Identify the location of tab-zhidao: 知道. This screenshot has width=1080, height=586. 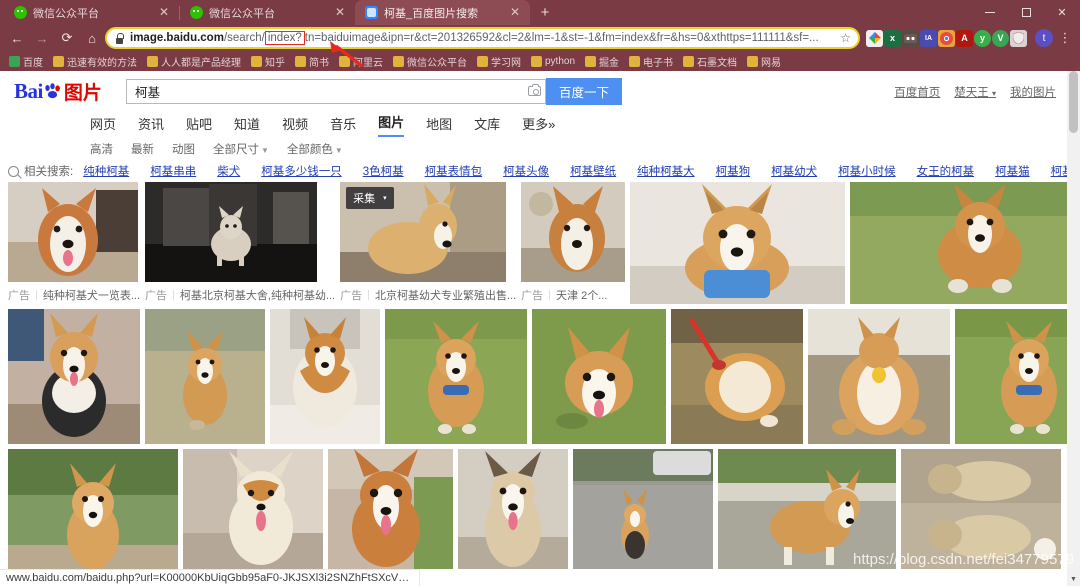
(247, 125).